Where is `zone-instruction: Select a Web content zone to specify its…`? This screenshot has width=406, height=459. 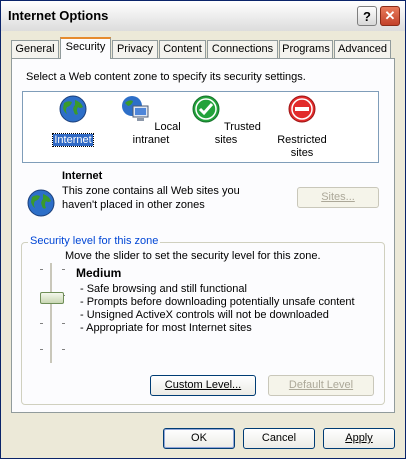 zone-instruction: Select a Web content zone to specify its… is located at coordinates (166, 77).